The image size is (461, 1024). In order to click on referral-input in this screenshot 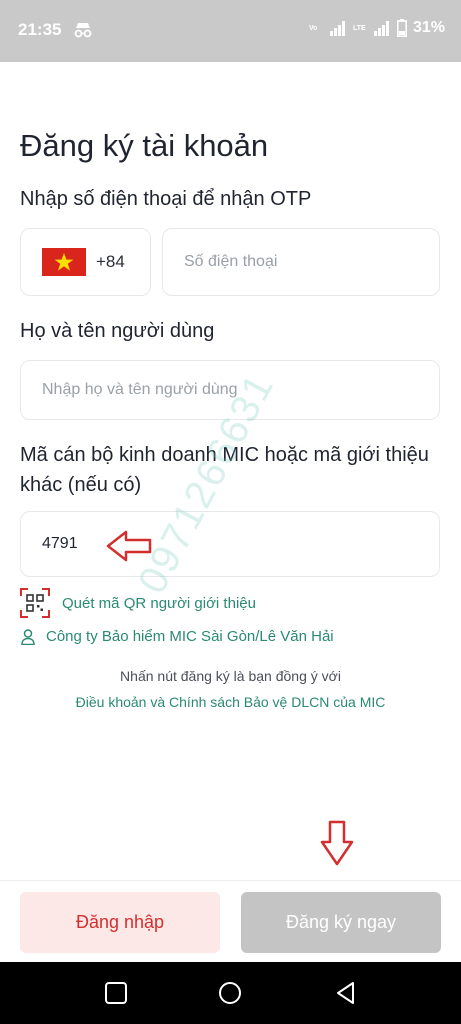, I will do `click(230, 544)`.